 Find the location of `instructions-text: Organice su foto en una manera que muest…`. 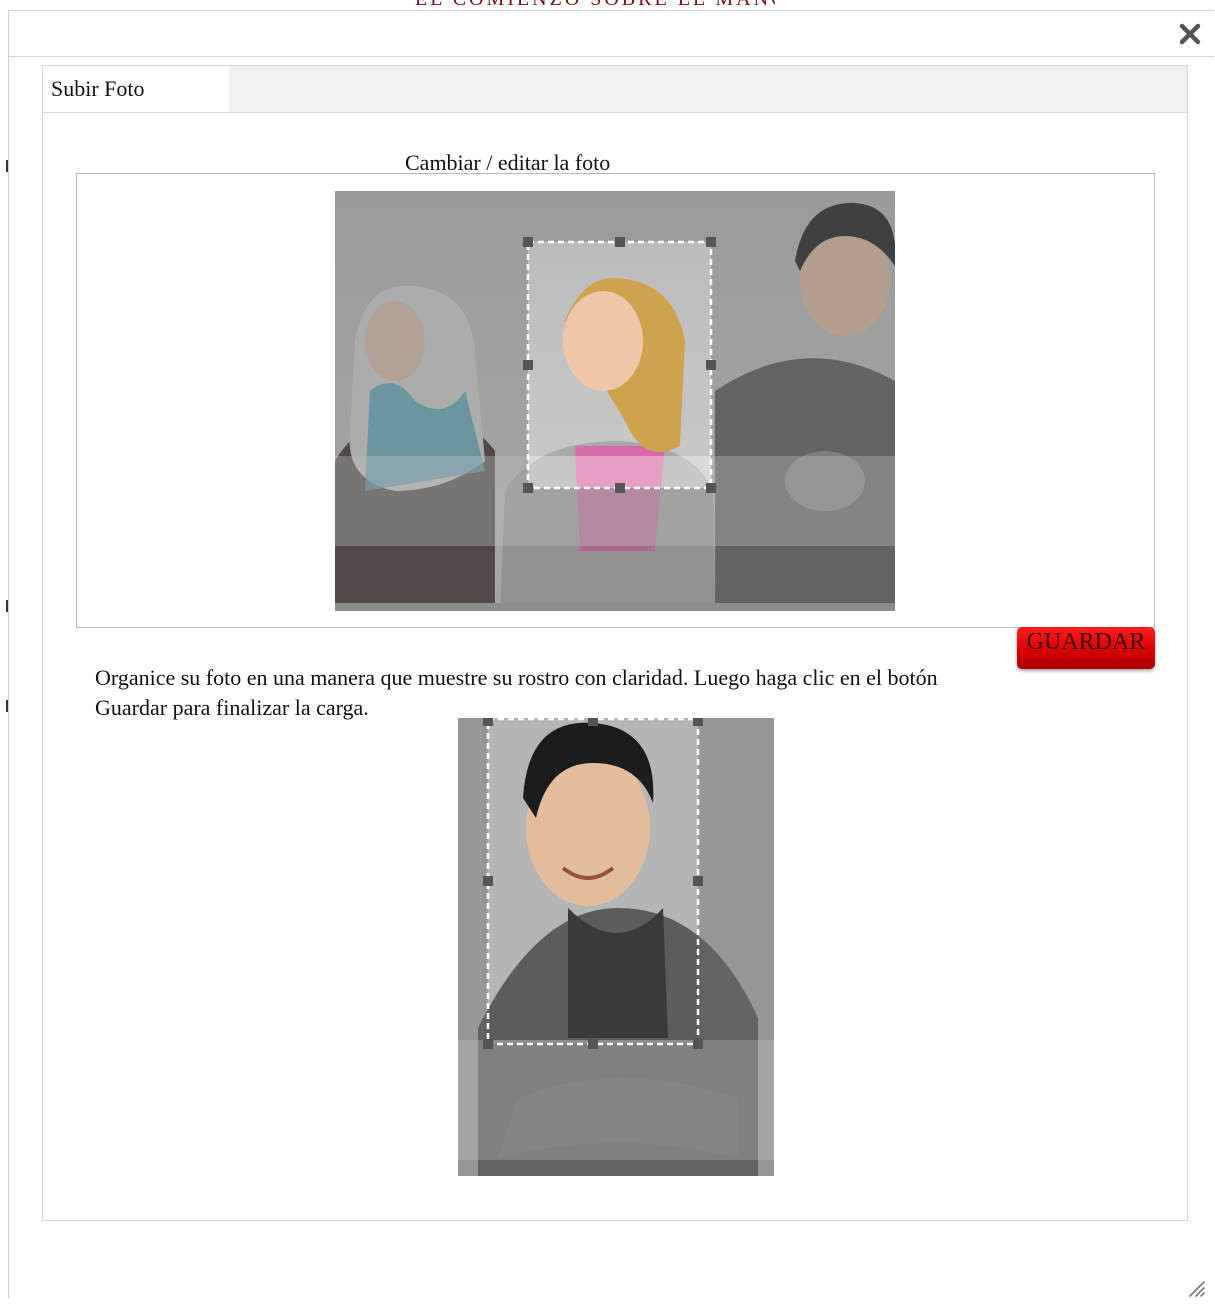

instructions-text: Organice su foto en una manera que muest… is located at coordinates (516, 692).